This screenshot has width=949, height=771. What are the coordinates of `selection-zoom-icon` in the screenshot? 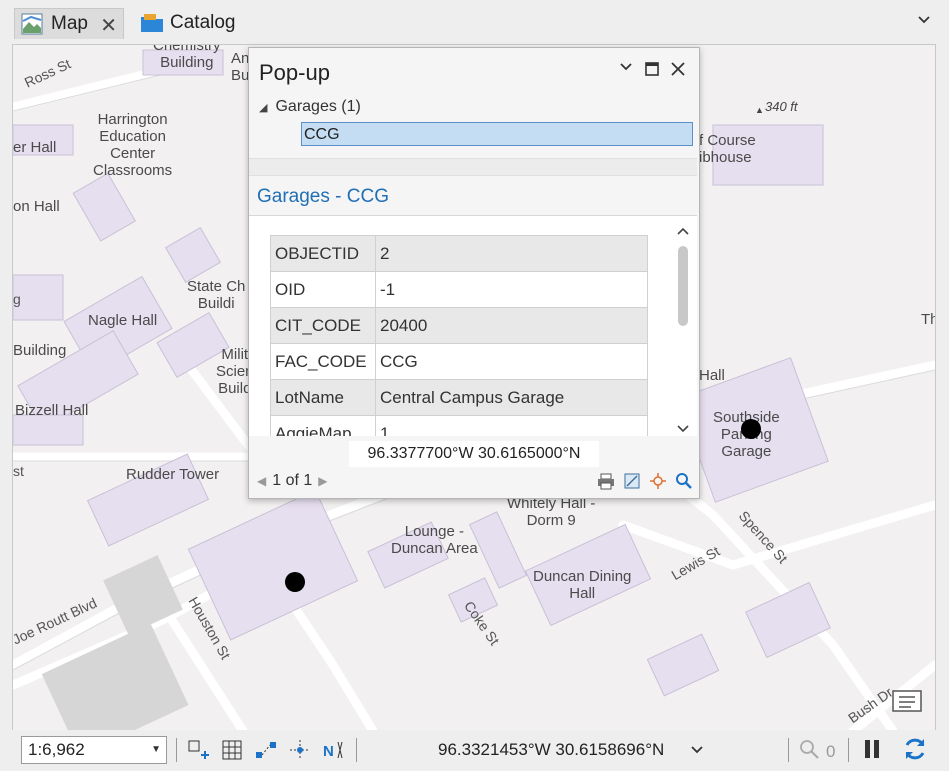 It's located at (809, 751).